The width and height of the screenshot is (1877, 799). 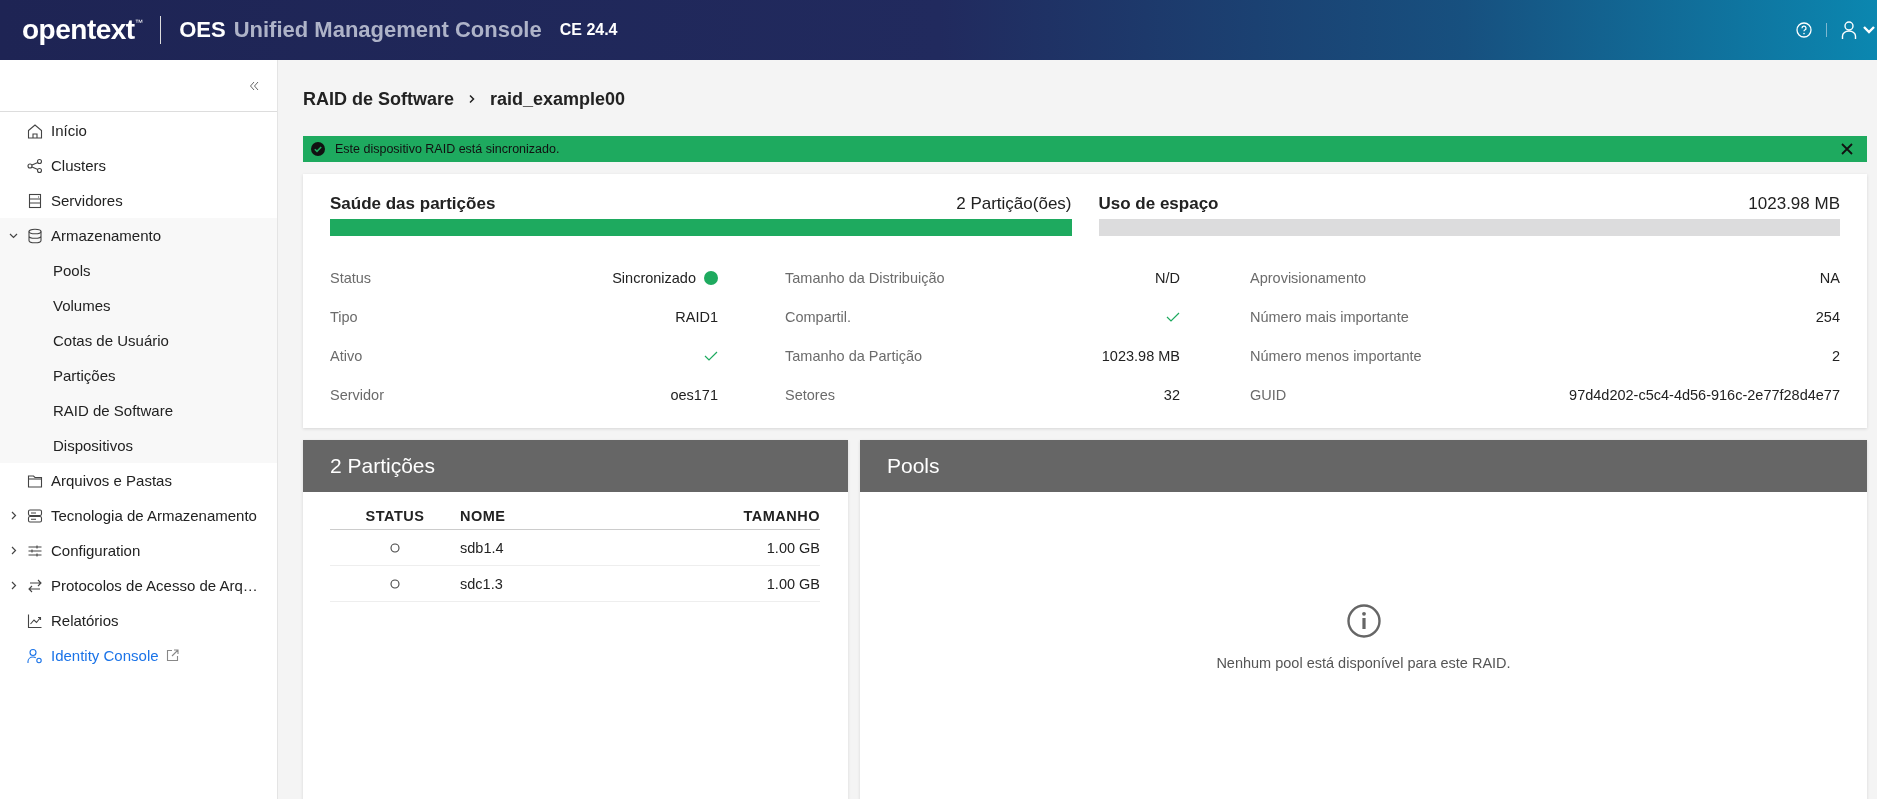 I want to click on section-title: Saúde das partições, so click(x=413, y=204).